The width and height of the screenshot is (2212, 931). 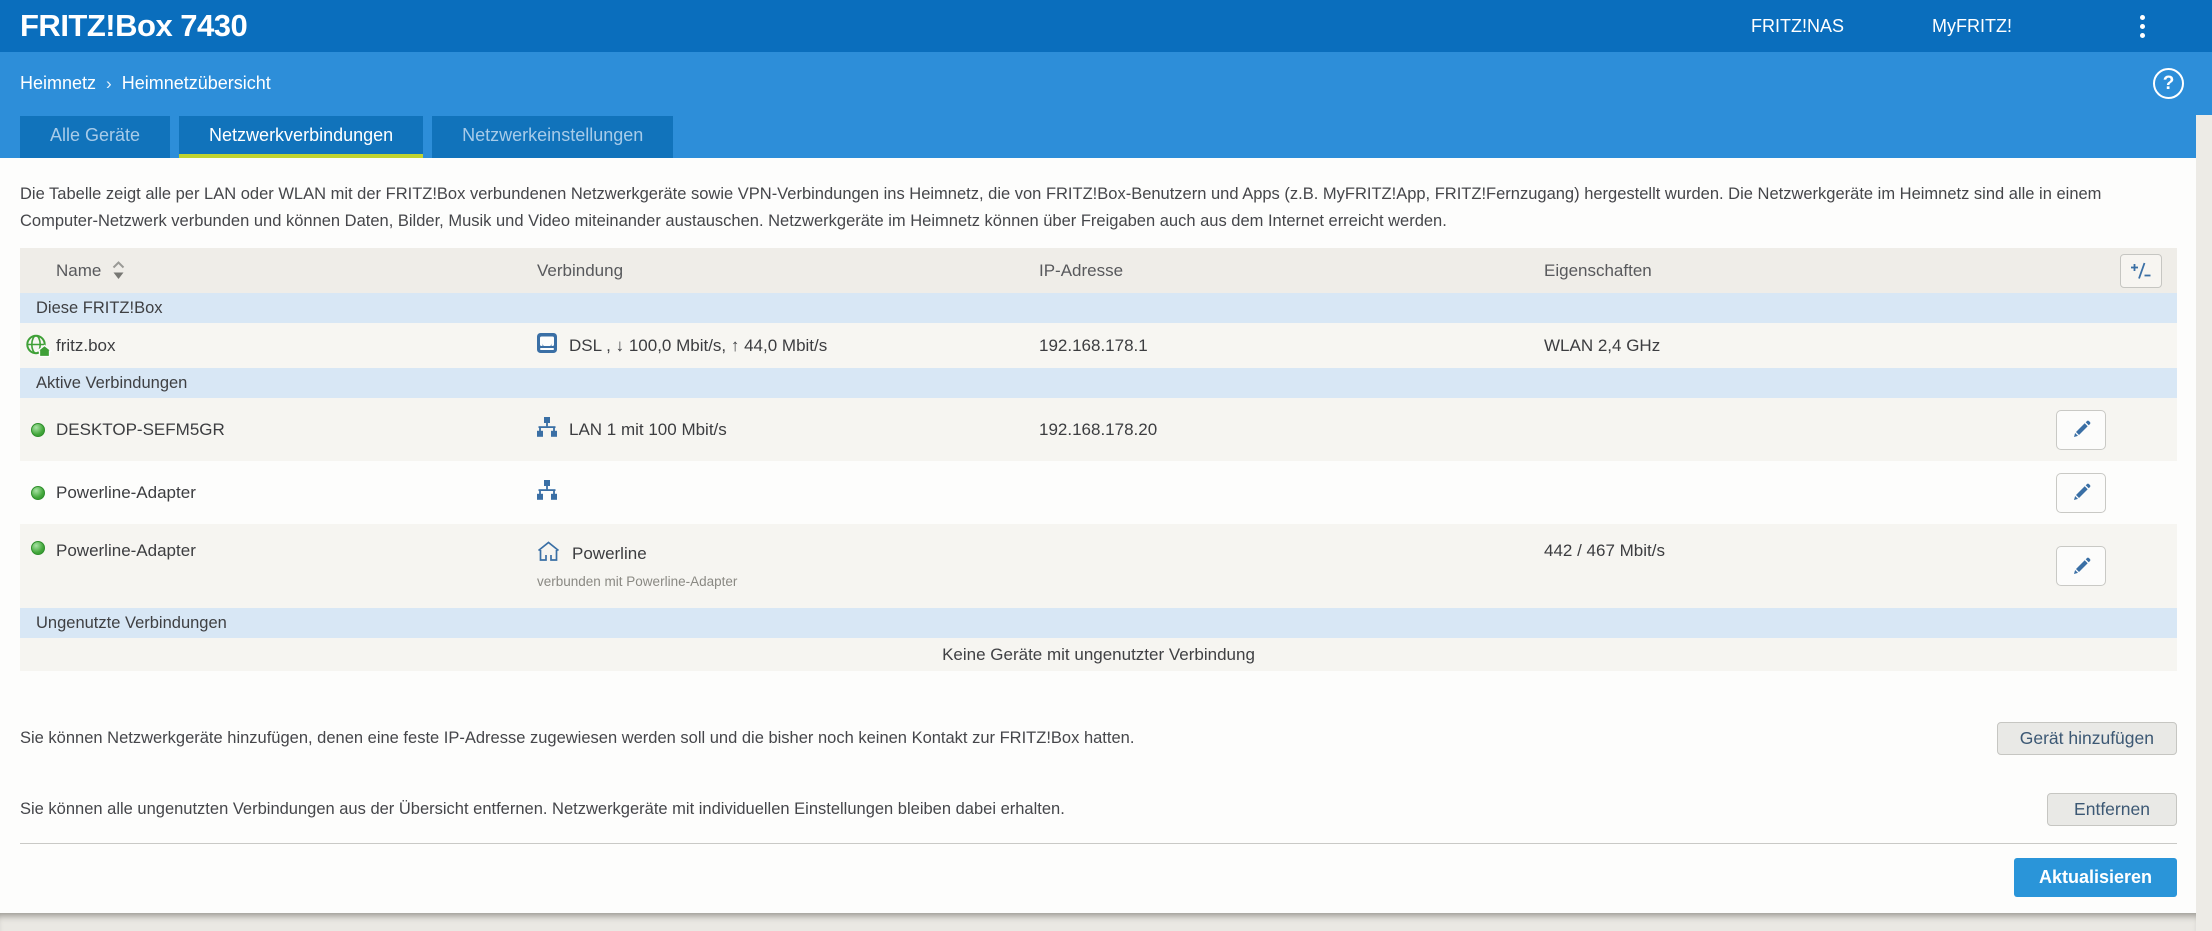 I want to click on help-icon: ?, so click(x=2168, y=83).